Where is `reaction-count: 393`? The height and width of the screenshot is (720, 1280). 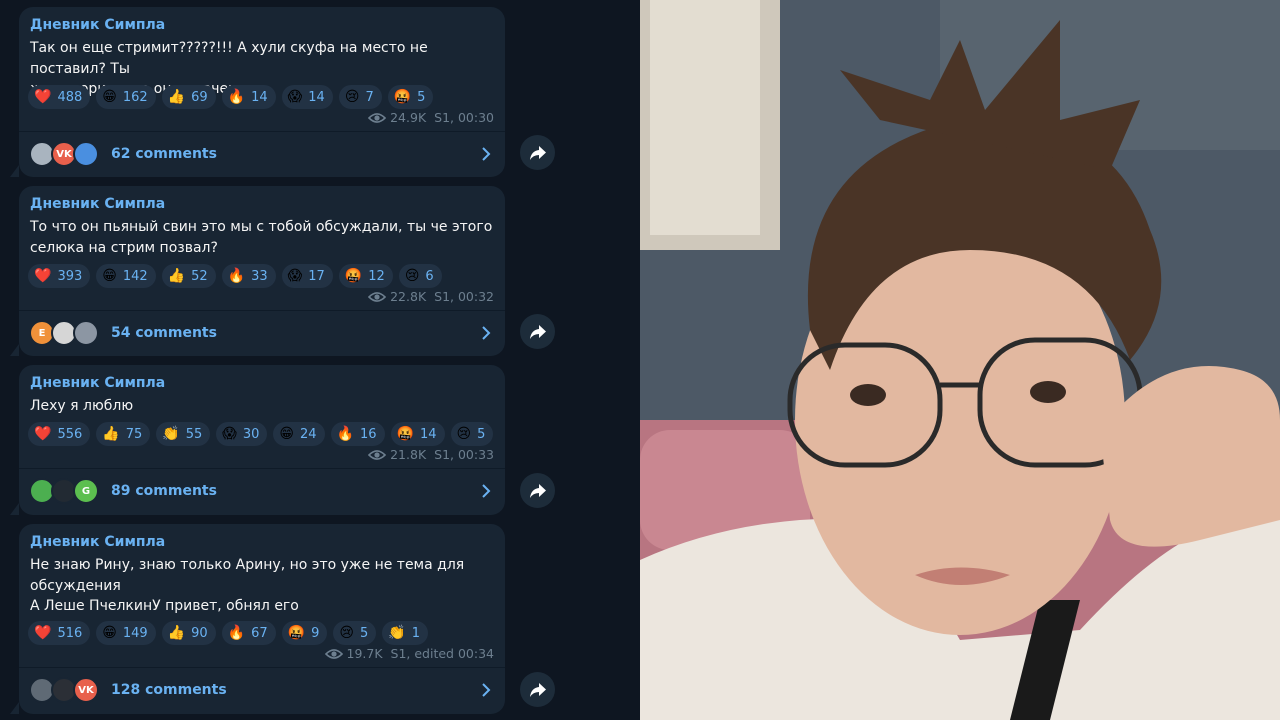 reaction-count: 393 is located at coordinates (70, 276).